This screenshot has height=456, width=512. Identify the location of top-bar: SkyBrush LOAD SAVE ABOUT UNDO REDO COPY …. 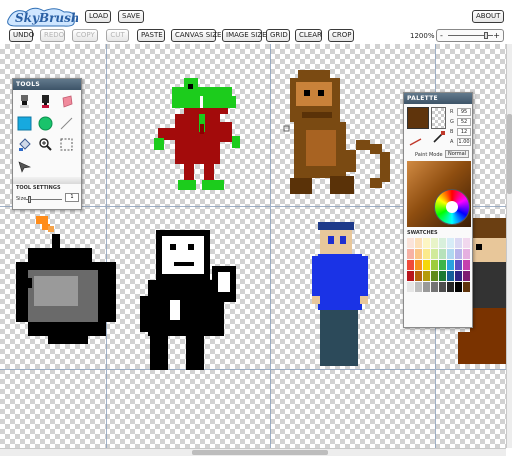
(256, 22).